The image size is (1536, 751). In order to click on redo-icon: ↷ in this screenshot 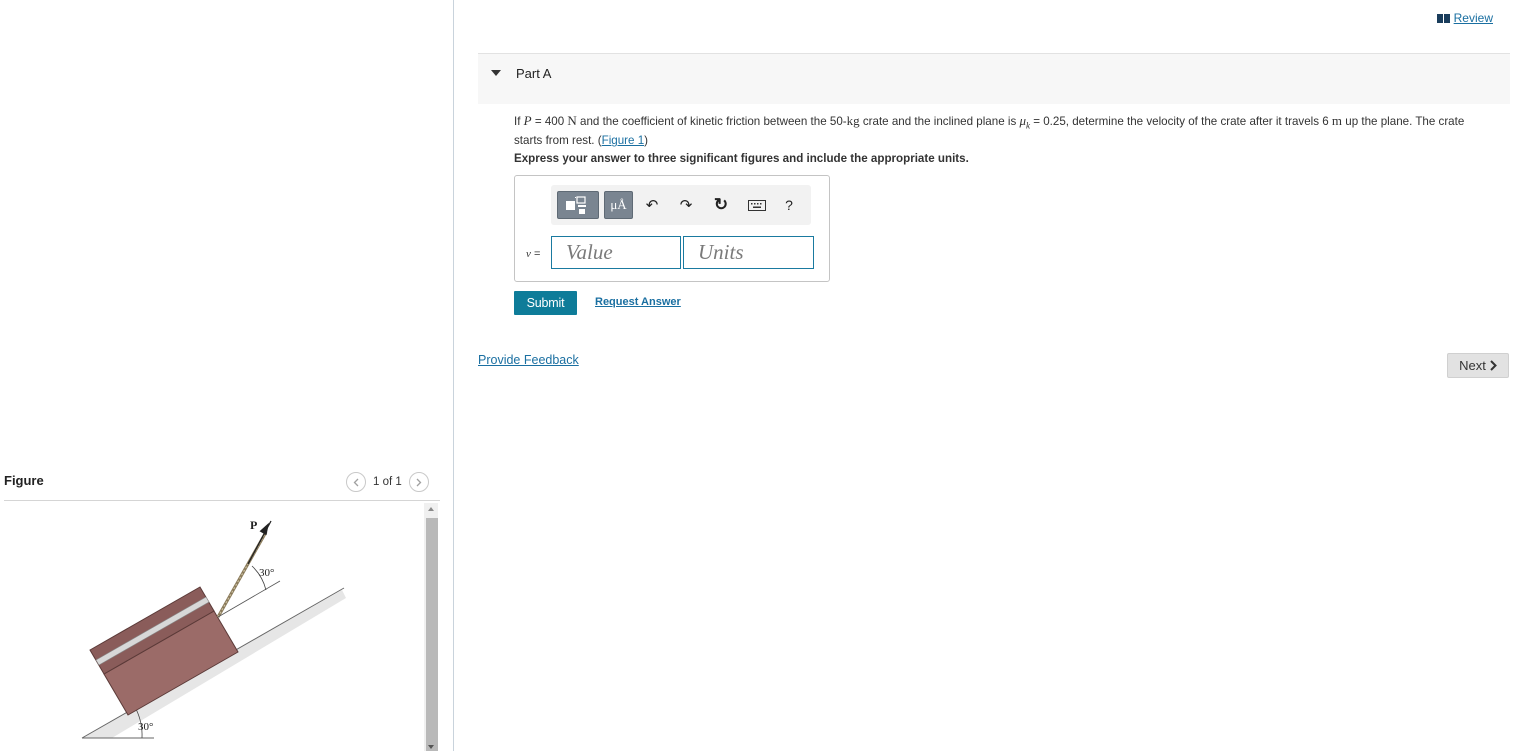, I will do `click(686, 205)`.